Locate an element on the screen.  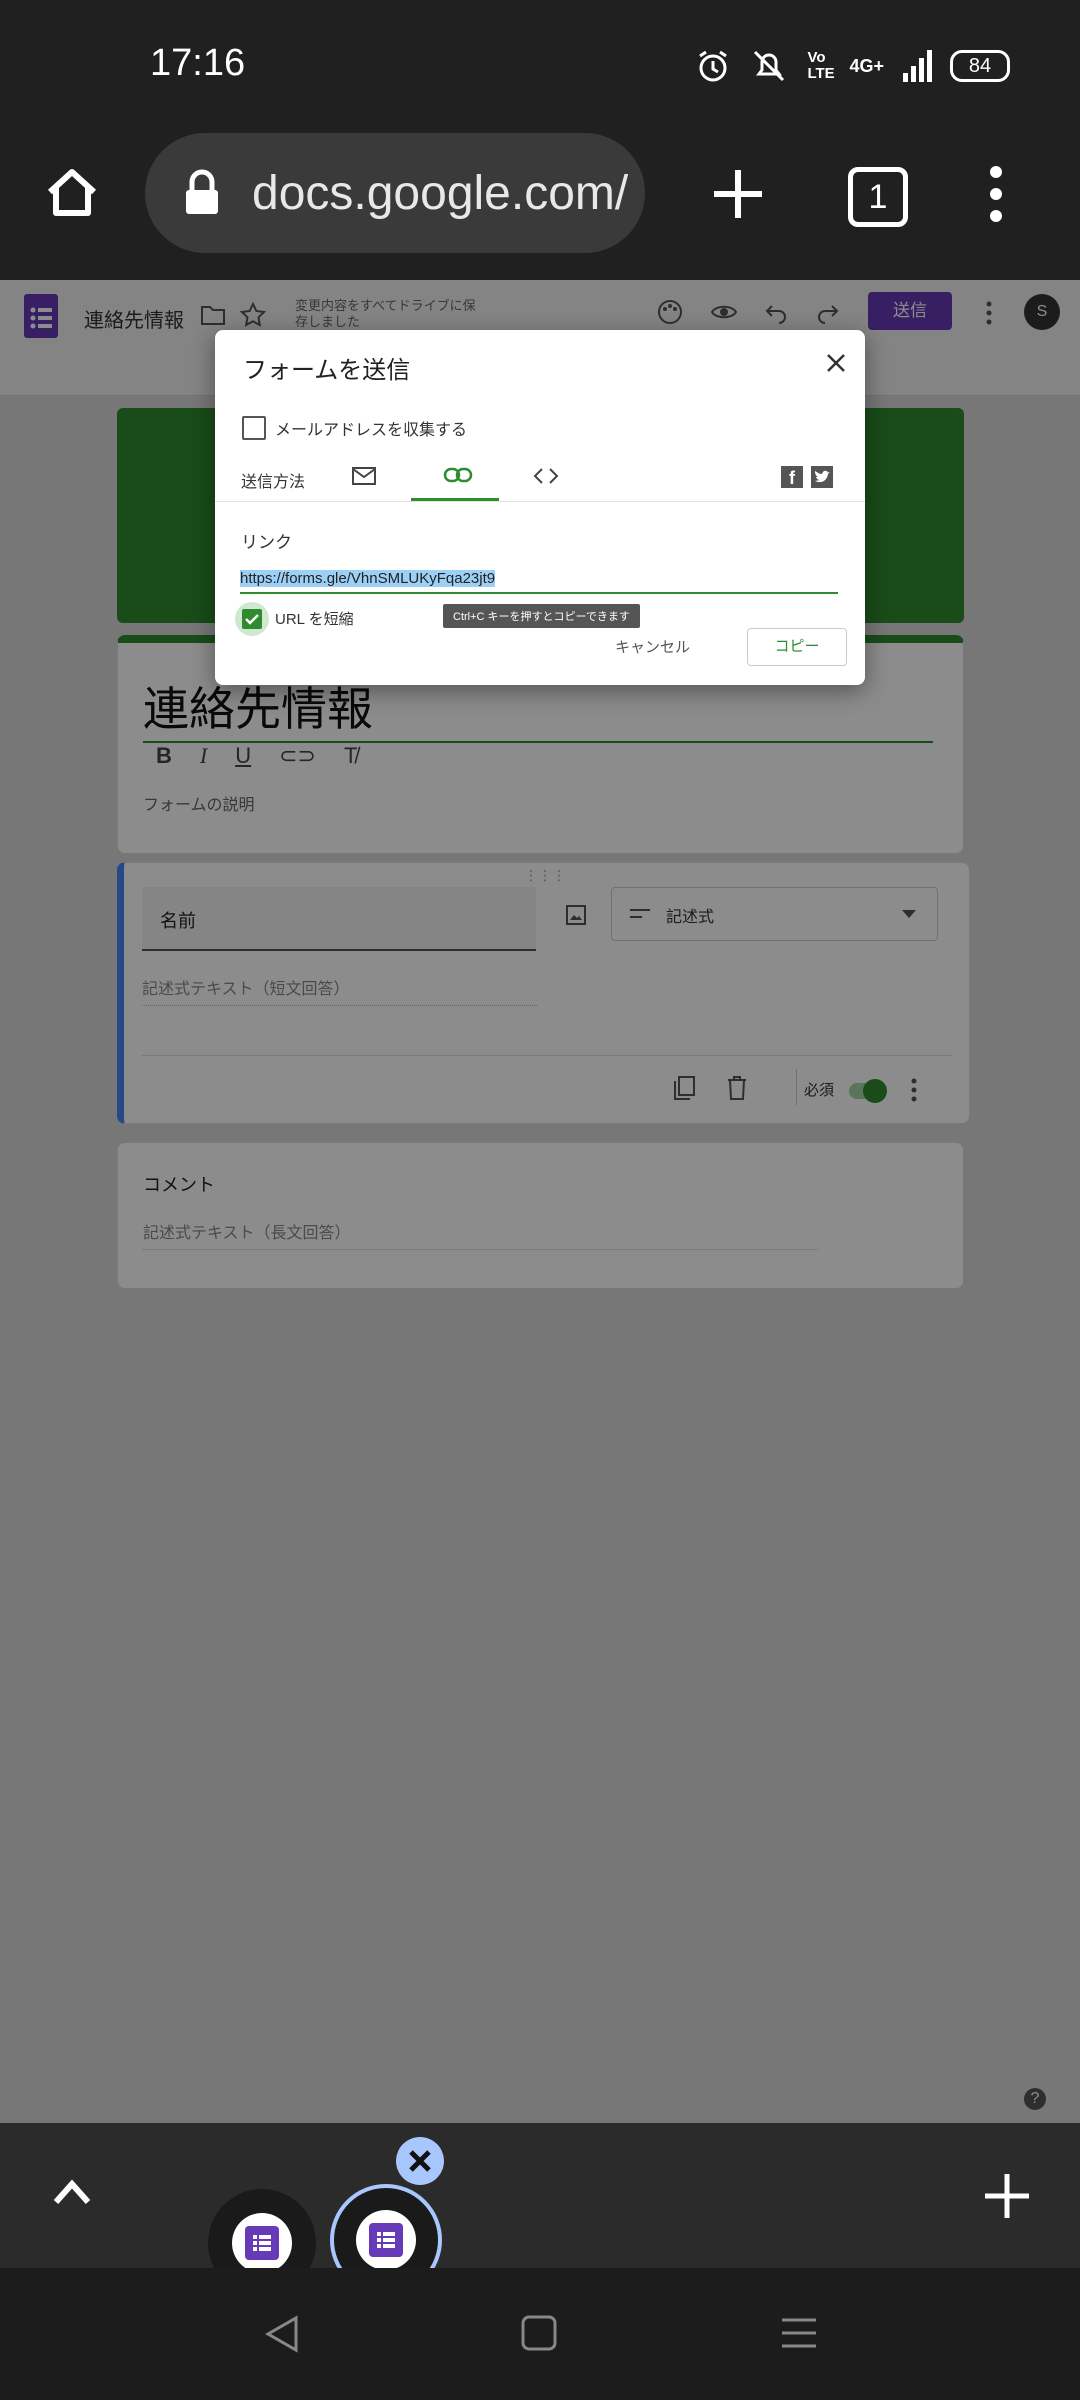
new-tab-icon is located at coordinates (738, 194).